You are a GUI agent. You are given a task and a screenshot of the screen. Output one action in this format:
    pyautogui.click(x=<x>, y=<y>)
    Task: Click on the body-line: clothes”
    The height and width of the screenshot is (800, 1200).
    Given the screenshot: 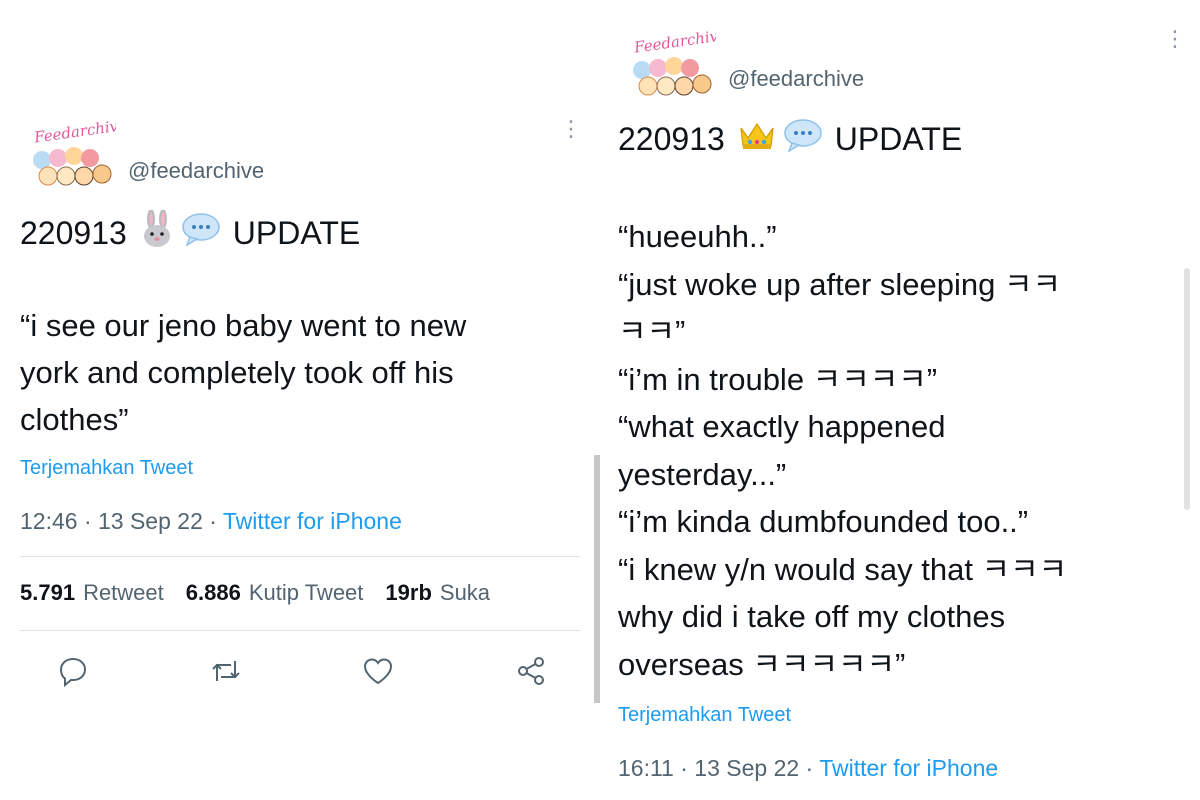 What is the action you would take?
    pyautogui.click(x=74, y=419)
    